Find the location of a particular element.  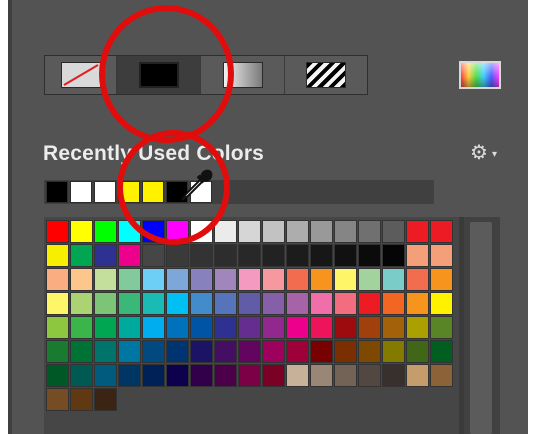

chevron-down-icon: ▾ is located at coordinates (494, 154).